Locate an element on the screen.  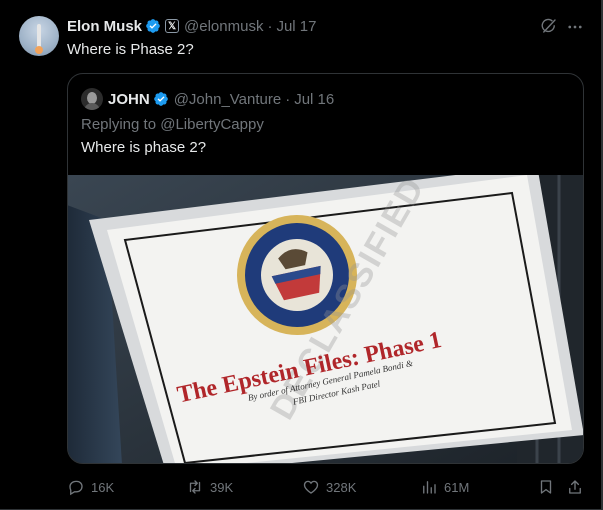
action-bar: 16K 39K 328K 61M is located at coordinates (301, 487).